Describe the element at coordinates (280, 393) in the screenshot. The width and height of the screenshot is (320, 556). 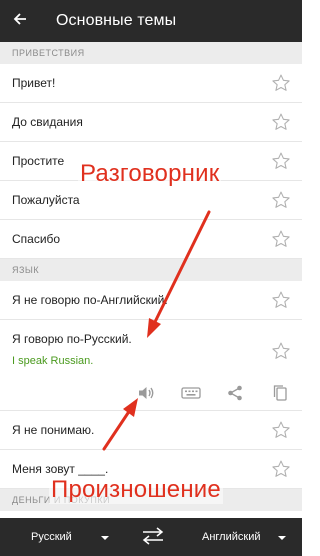
I see `copy-icon` at that location.